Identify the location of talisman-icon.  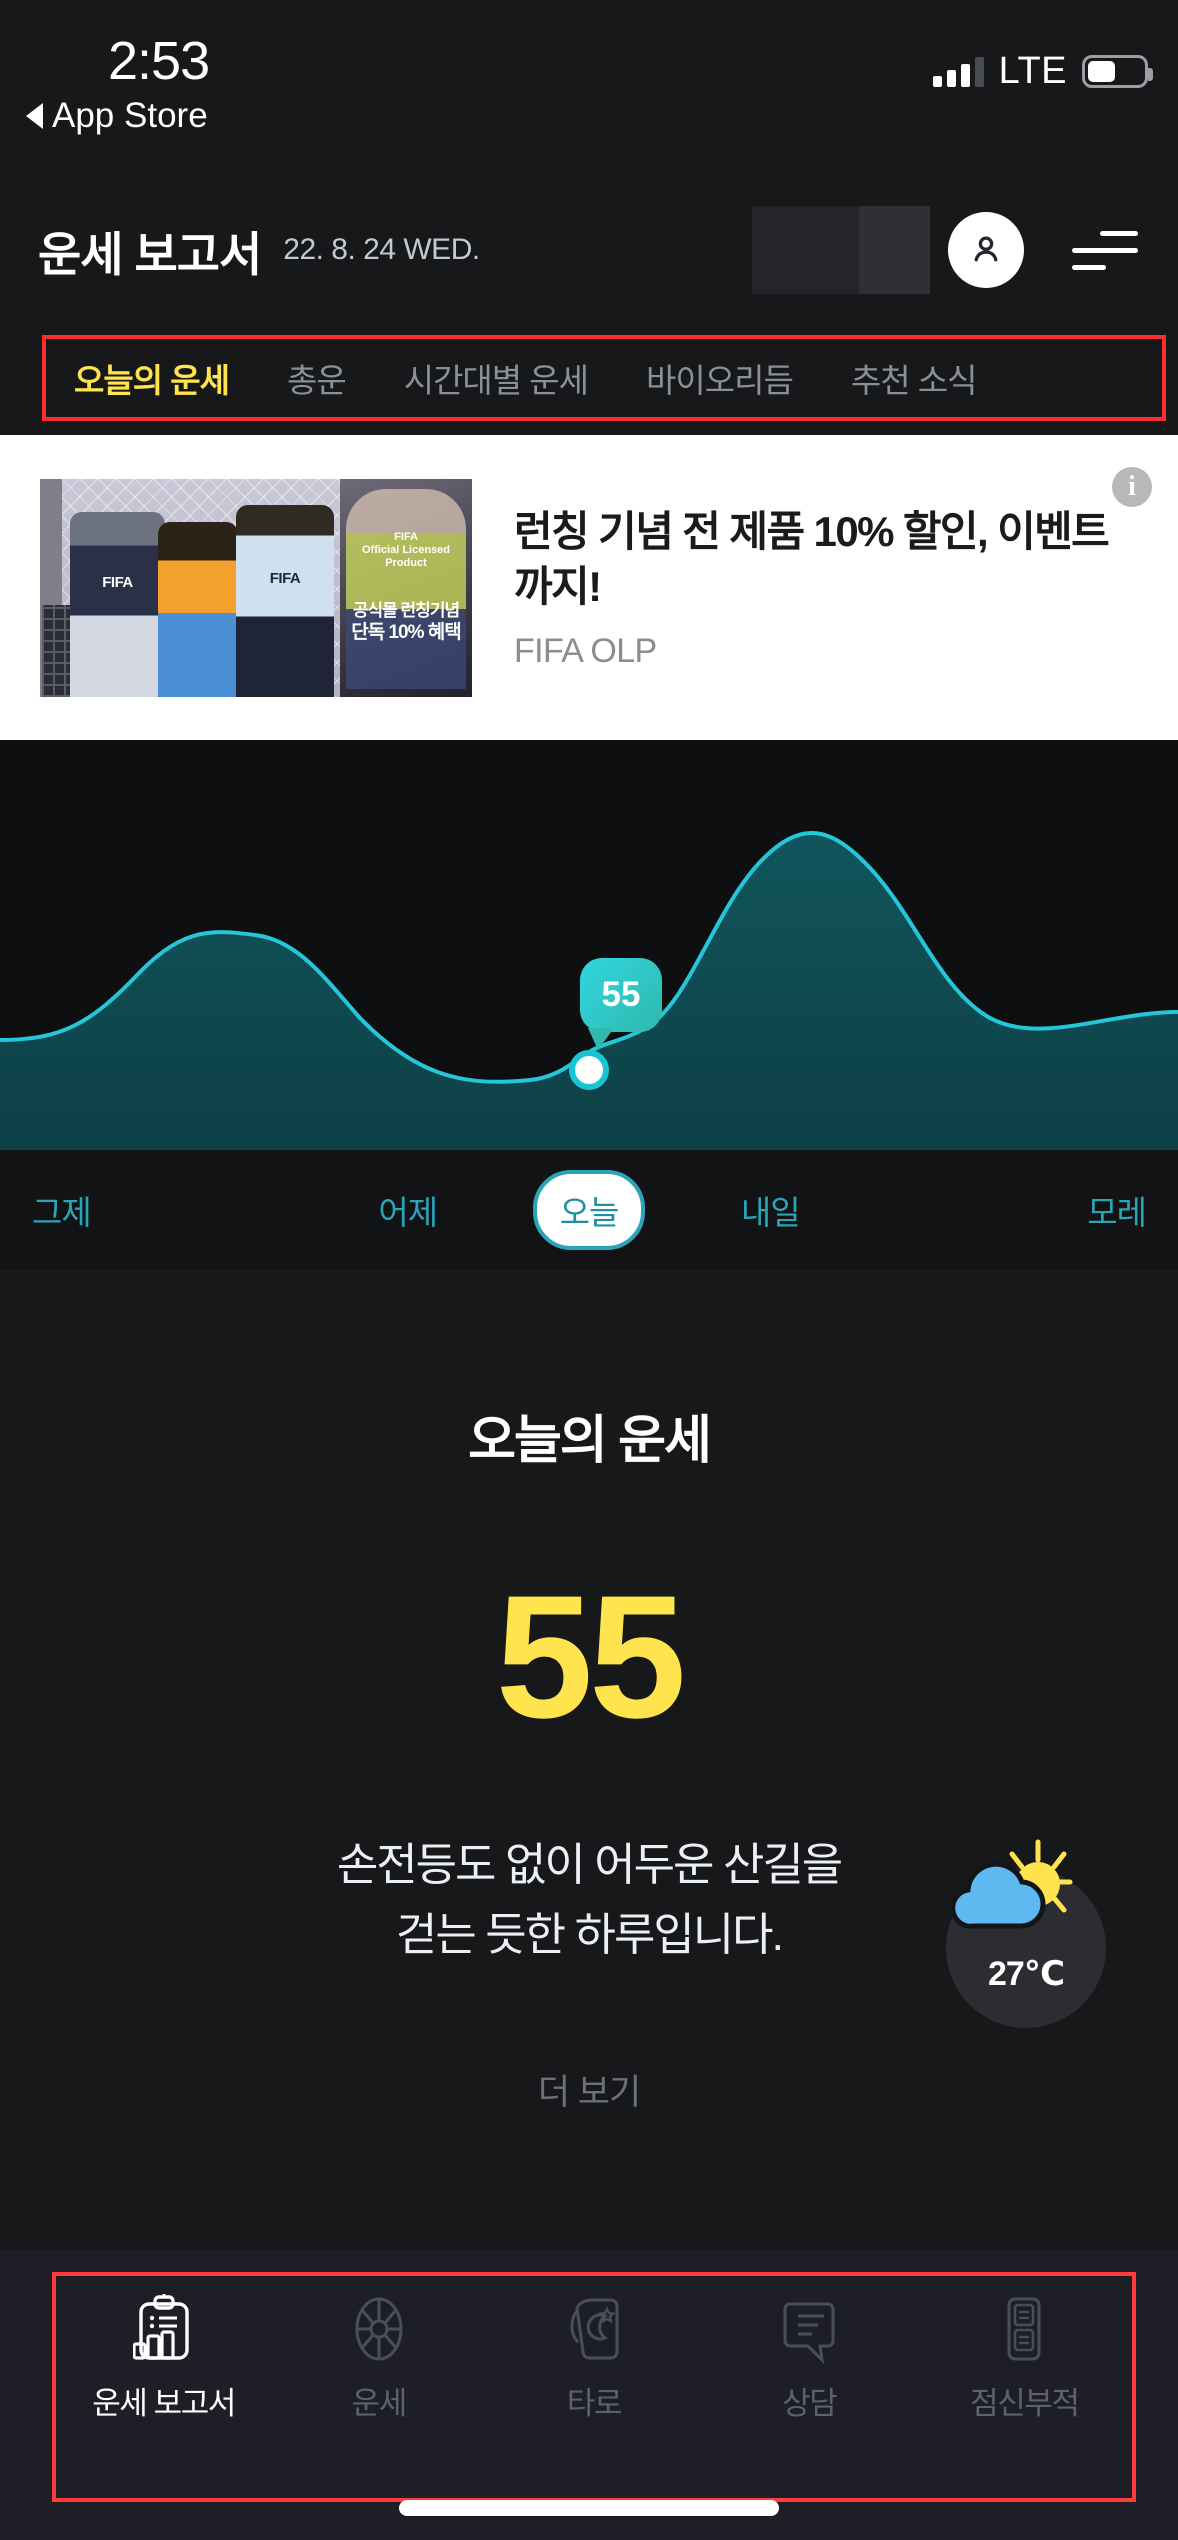
(1024, 2329).